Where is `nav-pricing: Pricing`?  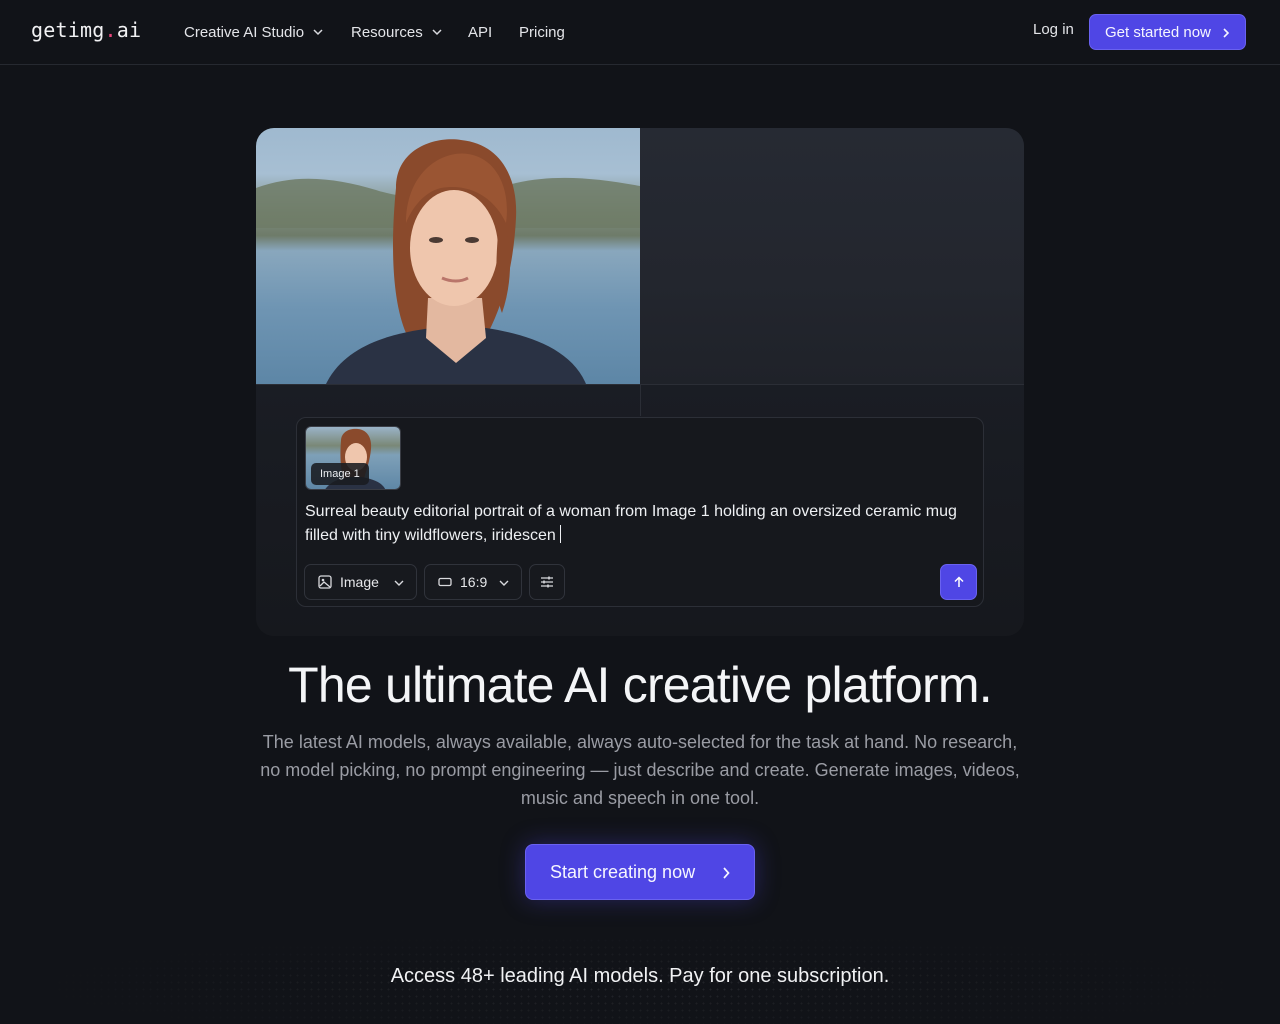
nav-pricing: Pricing is located at coordinates (542, 32).